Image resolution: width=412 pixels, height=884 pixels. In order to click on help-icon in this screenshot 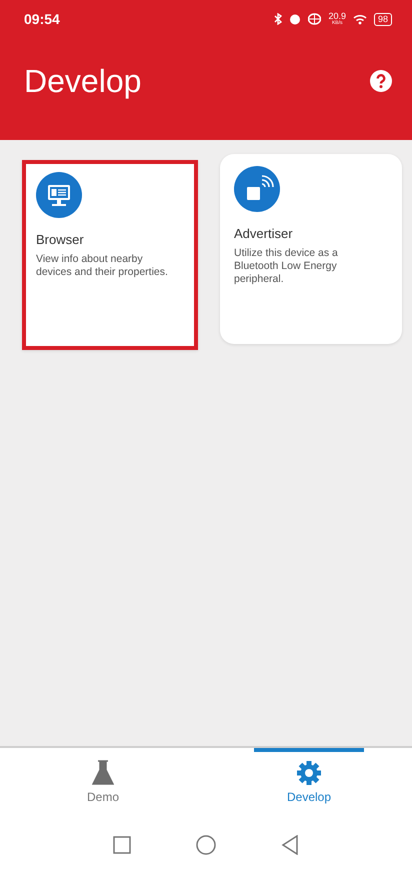, I will do `click(381, 81)`.